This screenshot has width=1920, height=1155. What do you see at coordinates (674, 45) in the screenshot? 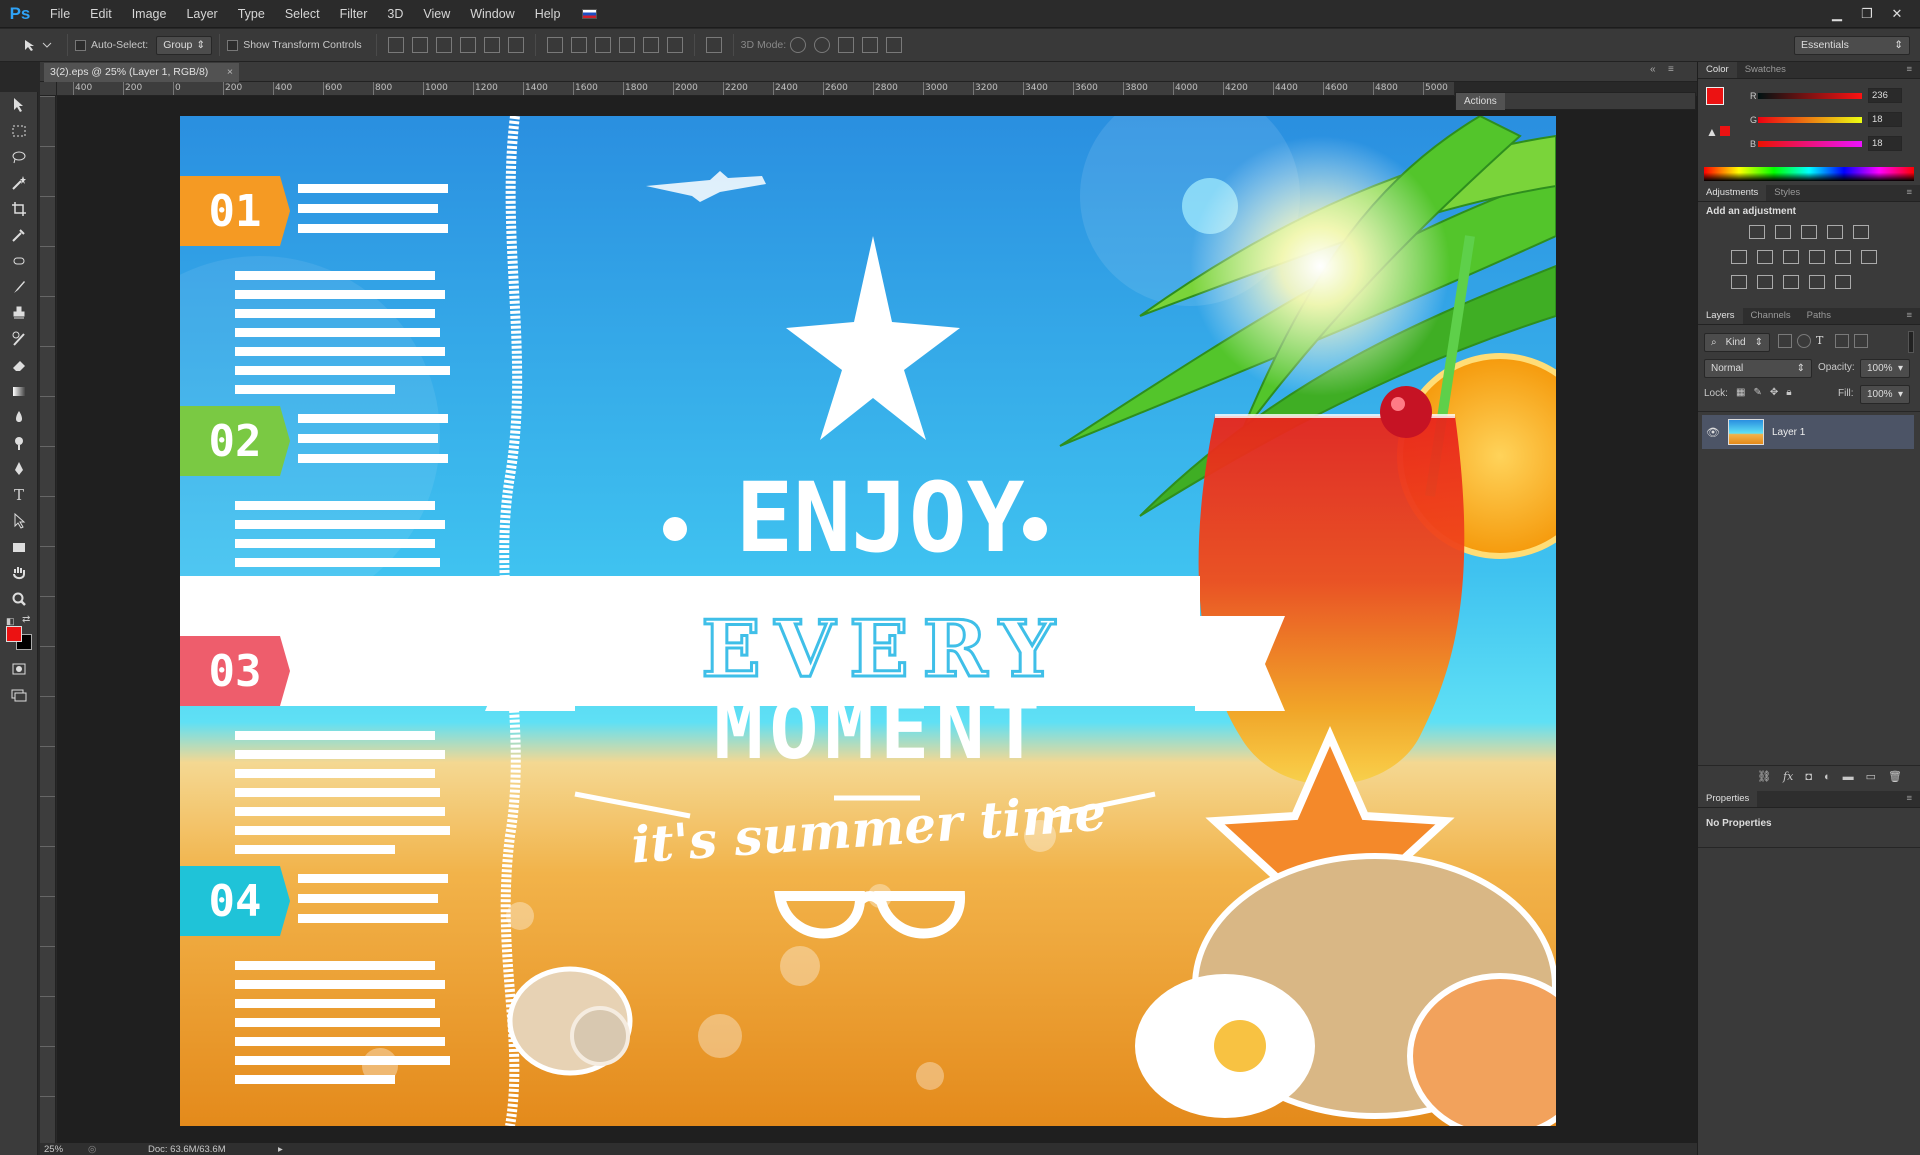
I see `distribute-right-icon` at bounding box center [674, 45].